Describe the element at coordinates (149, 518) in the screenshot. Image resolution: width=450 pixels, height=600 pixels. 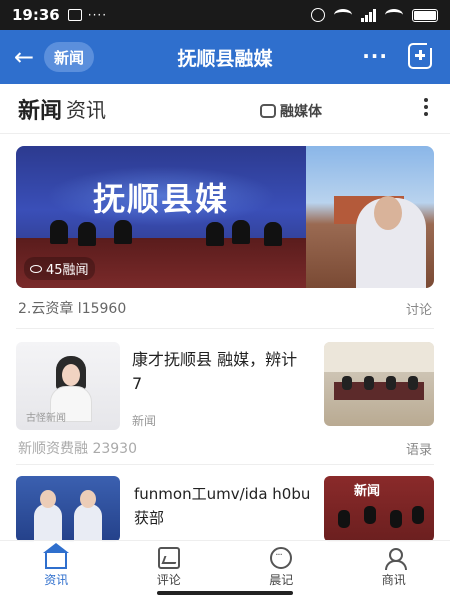
I see `item-title-line2: 获部` at that location.